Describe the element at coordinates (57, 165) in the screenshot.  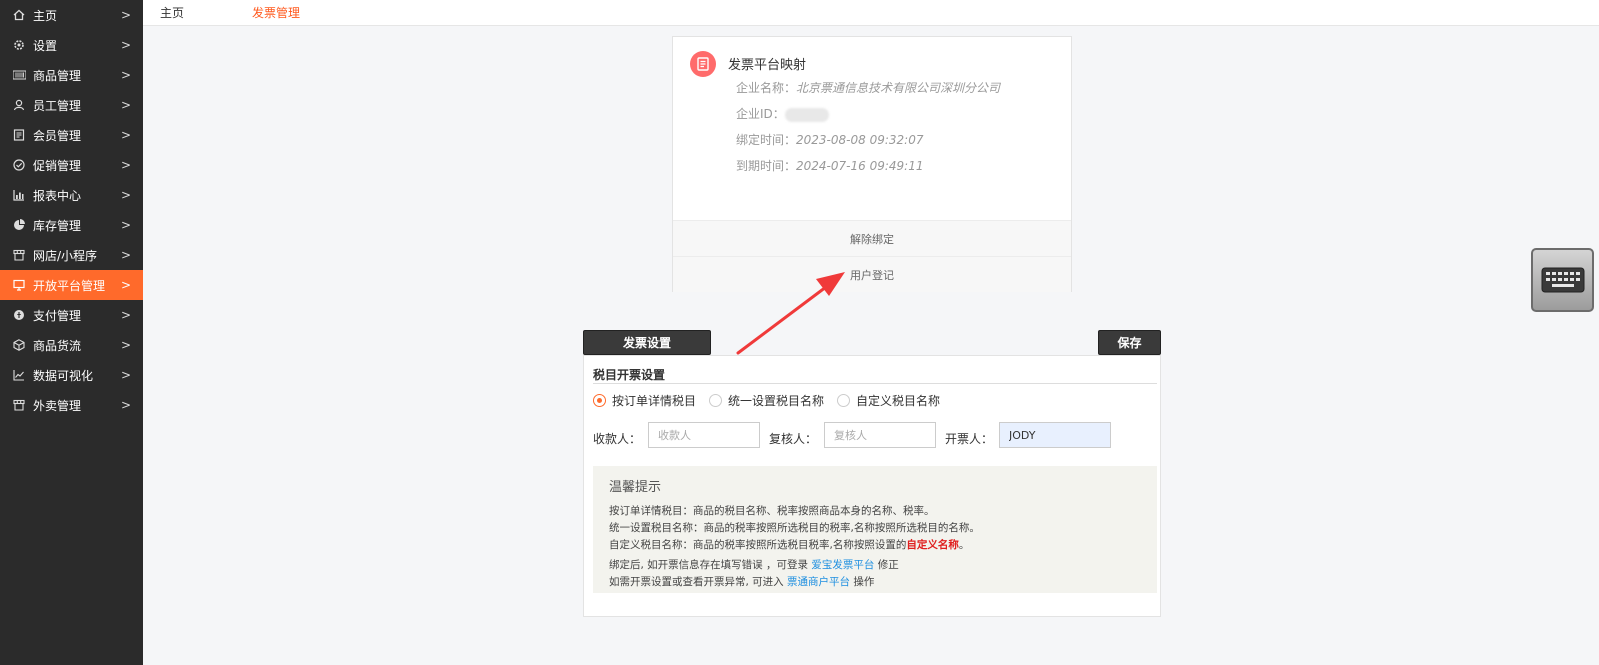
I see `sidebar-item-label: 促销管理` at that location.